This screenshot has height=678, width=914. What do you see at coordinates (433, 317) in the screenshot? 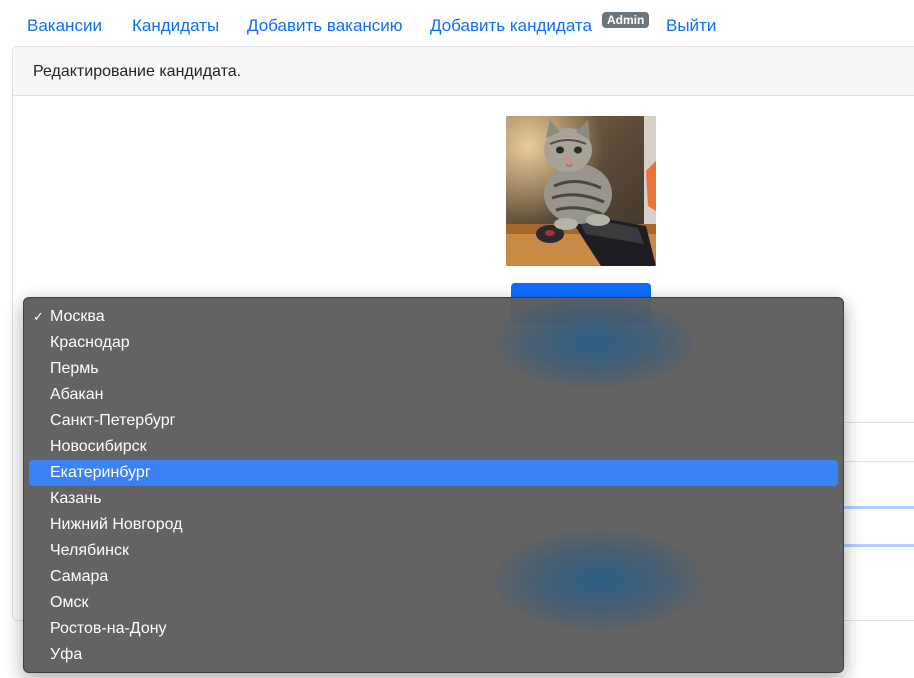
I see `city-option: ✓ Москва` at bounding box center [433, 317].